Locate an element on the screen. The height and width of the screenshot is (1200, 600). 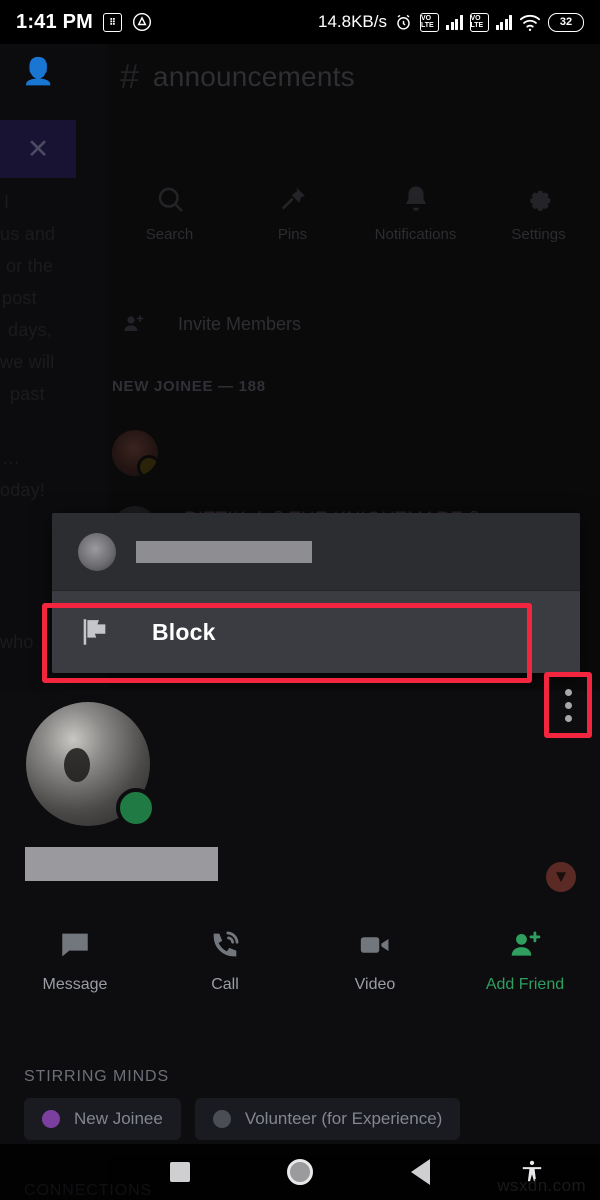
invite-members-label: Invite Members is located at coordinates (240, 323).